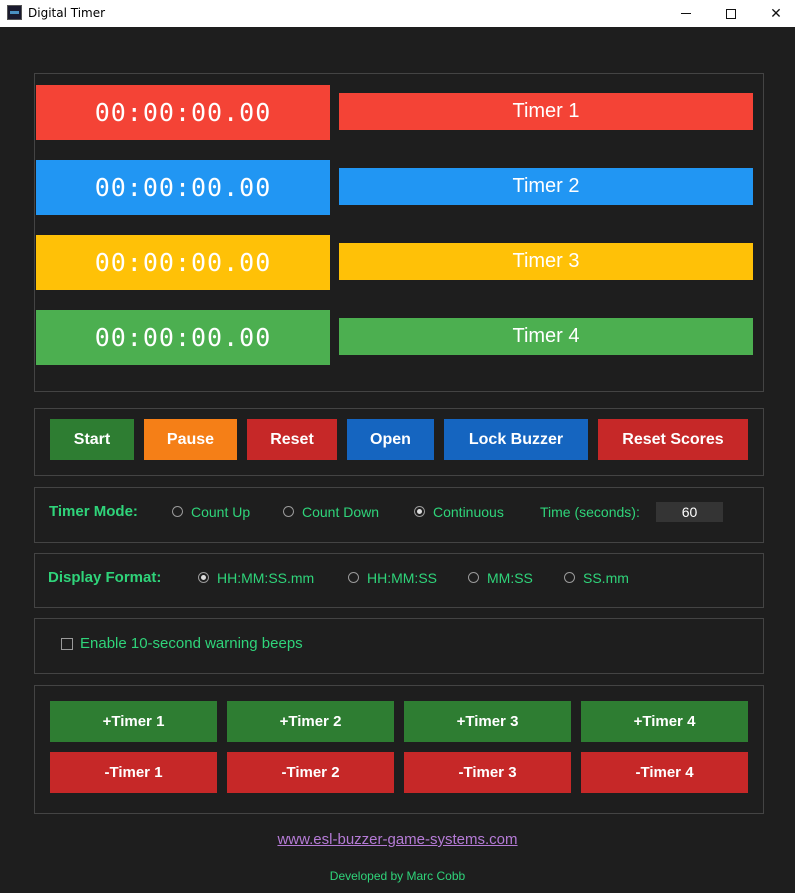  Describe the element at coordinates (191, 643) in the screenshot. I see `warning-beeps-label: Enable 10-second warning beeps` at that location.